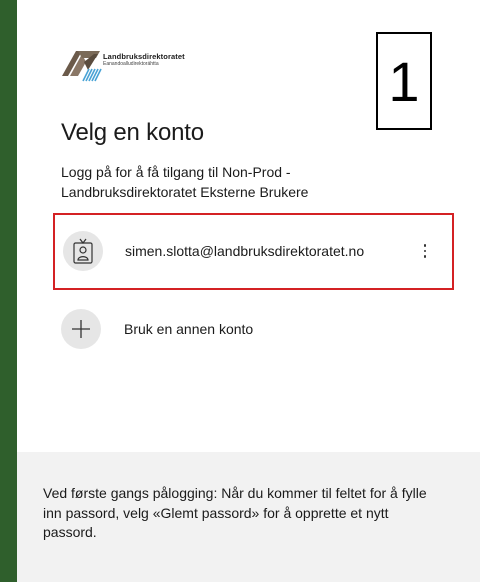 This screenshot has width=480, height=582. I want to click on plus-icon, so click(81, 329).